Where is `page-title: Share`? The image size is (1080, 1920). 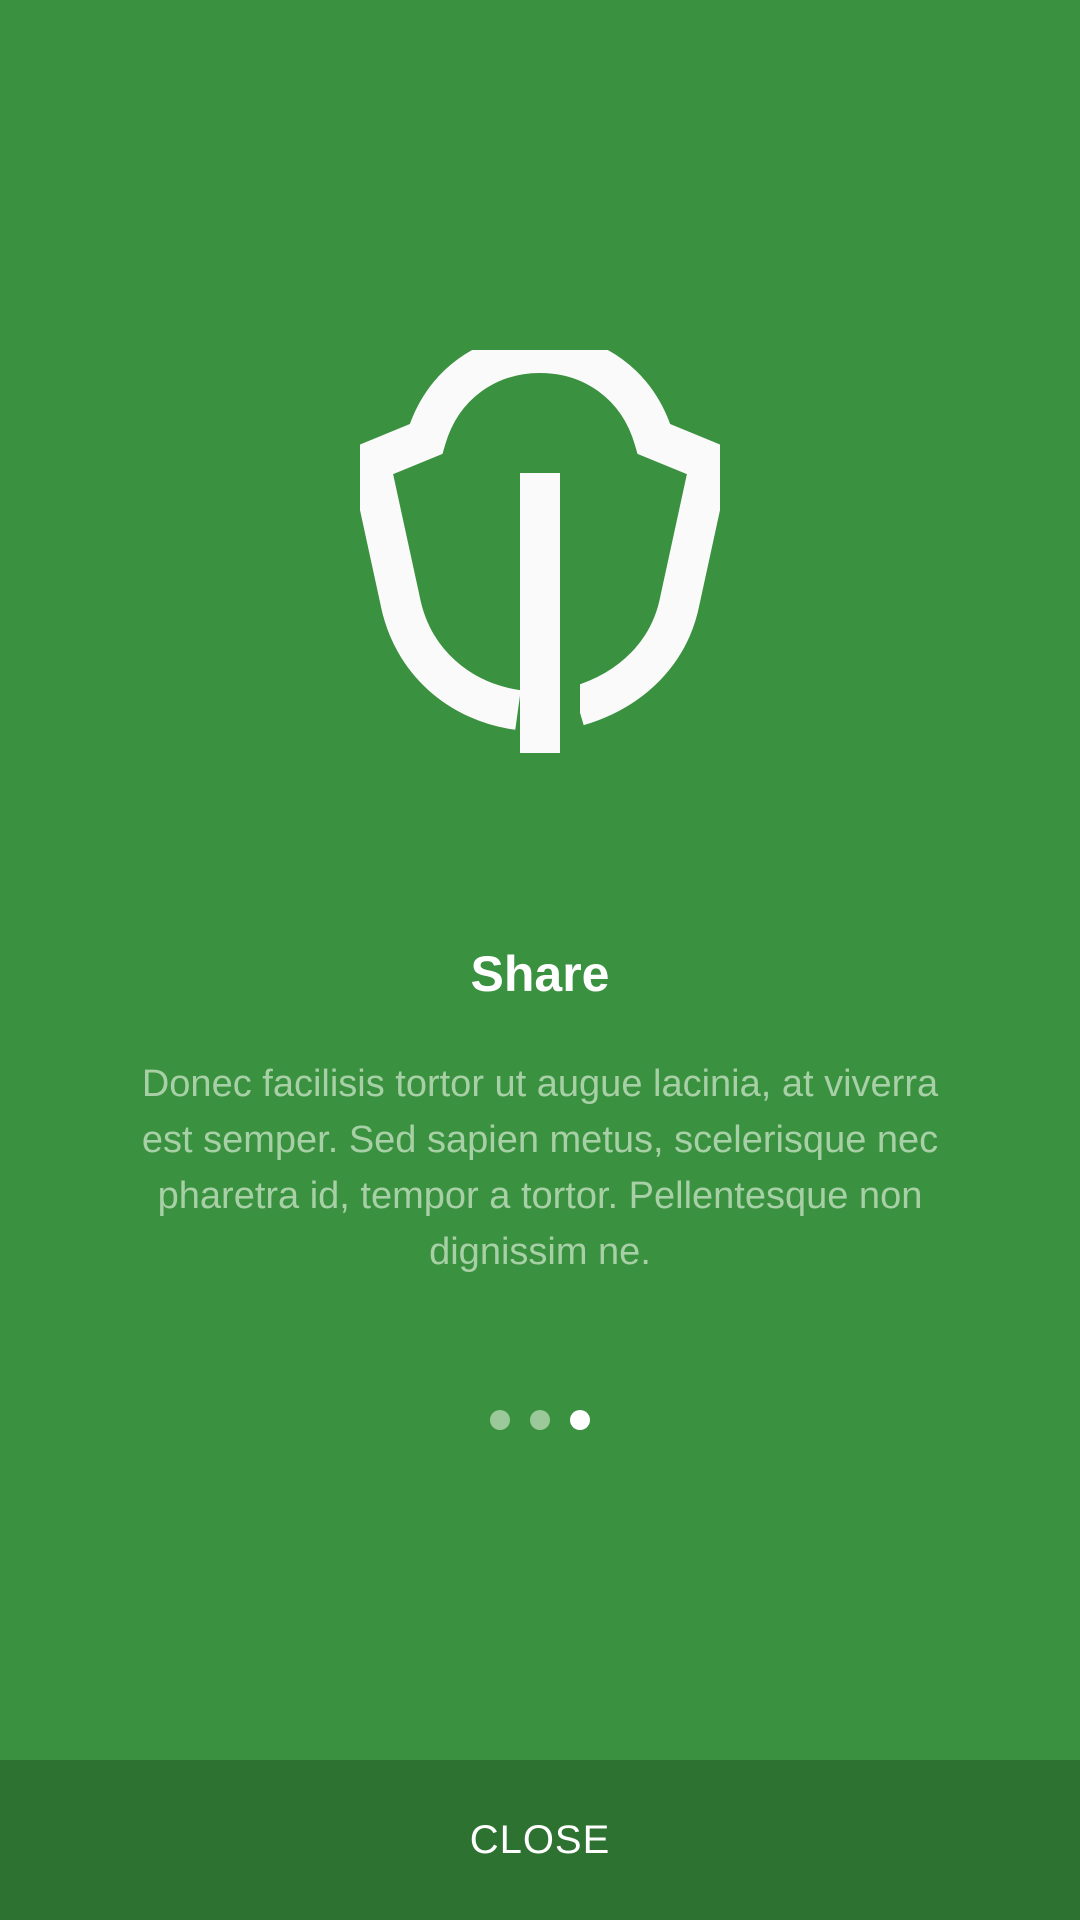
page-title: Share is located at coordinates (540, 974).